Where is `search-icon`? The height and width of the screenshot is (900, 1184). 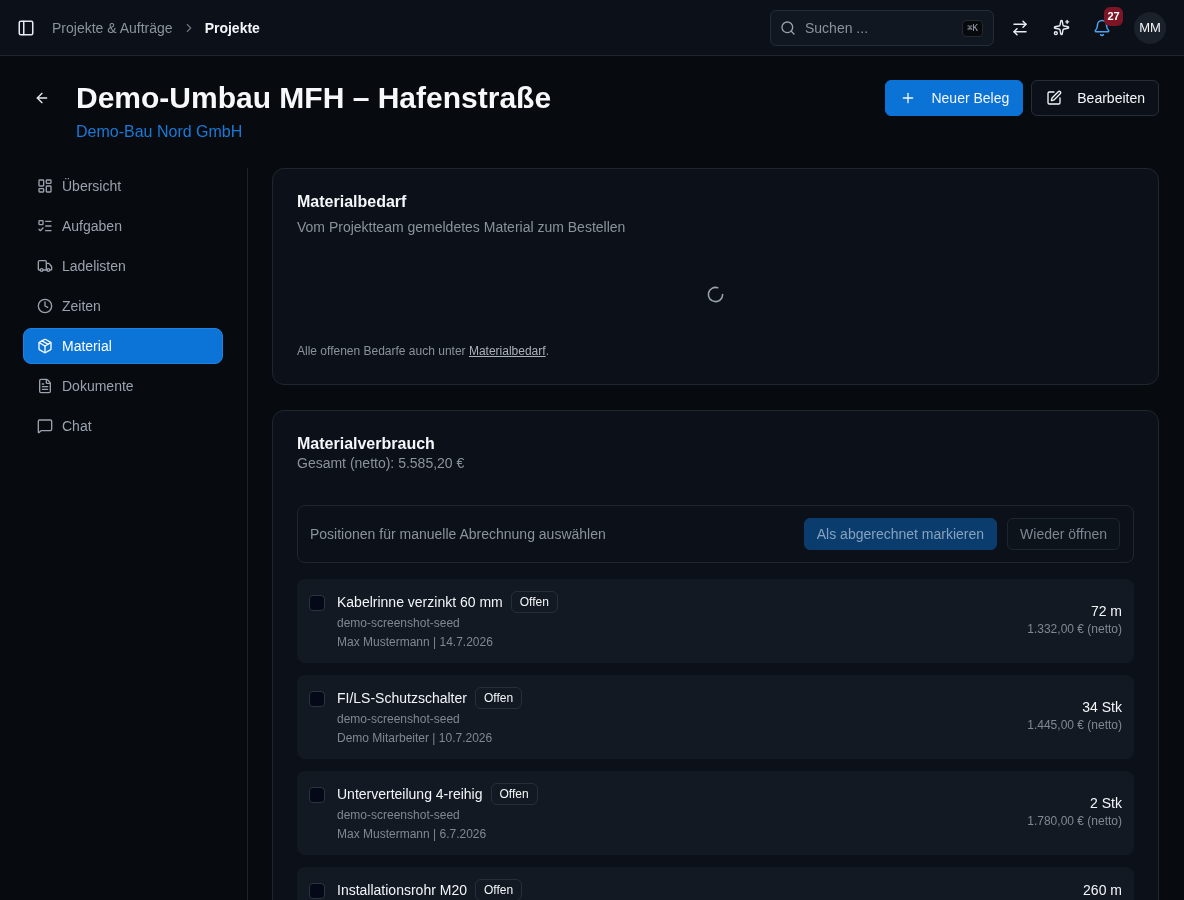
search-icon is located at coordinates (788, 27).